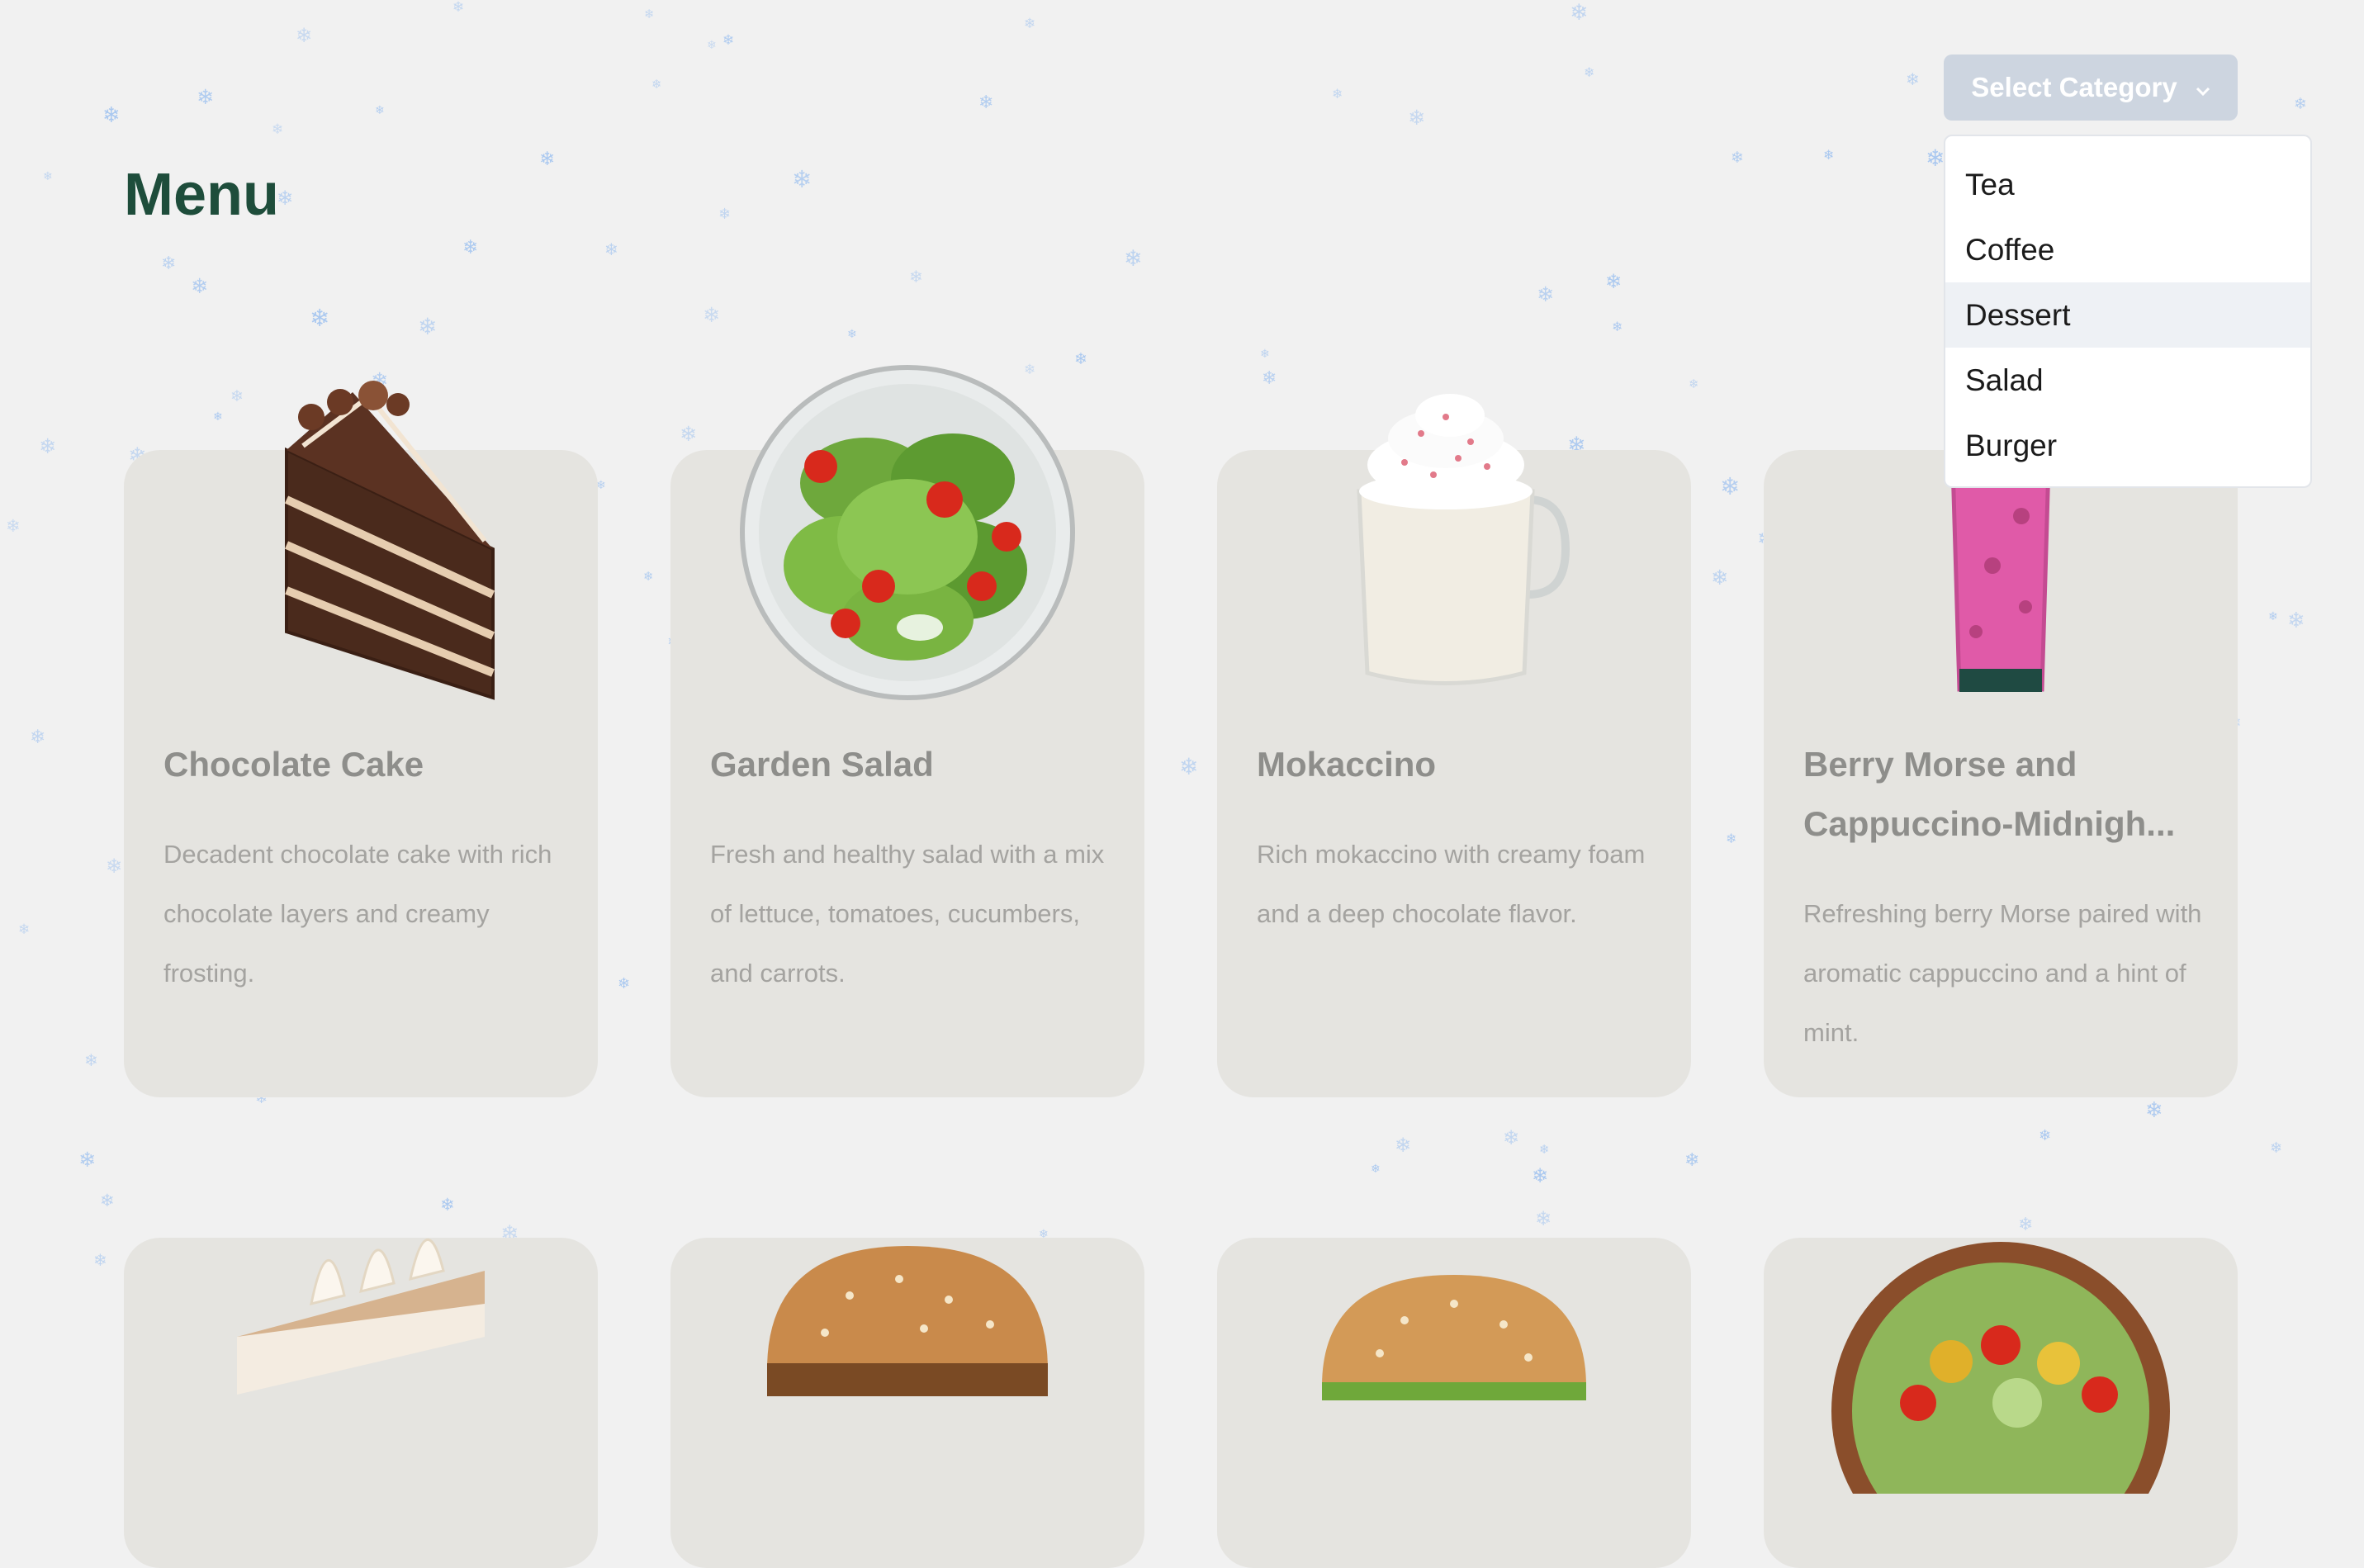  Describe the element at coordinates (1347, 764) in the screenshot. I see `menu-item-name: Mokaccino` at that location.